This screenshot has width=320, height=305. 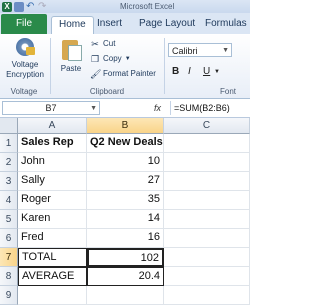 What do you see at coordinates (125, 126) in the screenshot?
I see `column-header-b: B` at bounding box center [125, 126].